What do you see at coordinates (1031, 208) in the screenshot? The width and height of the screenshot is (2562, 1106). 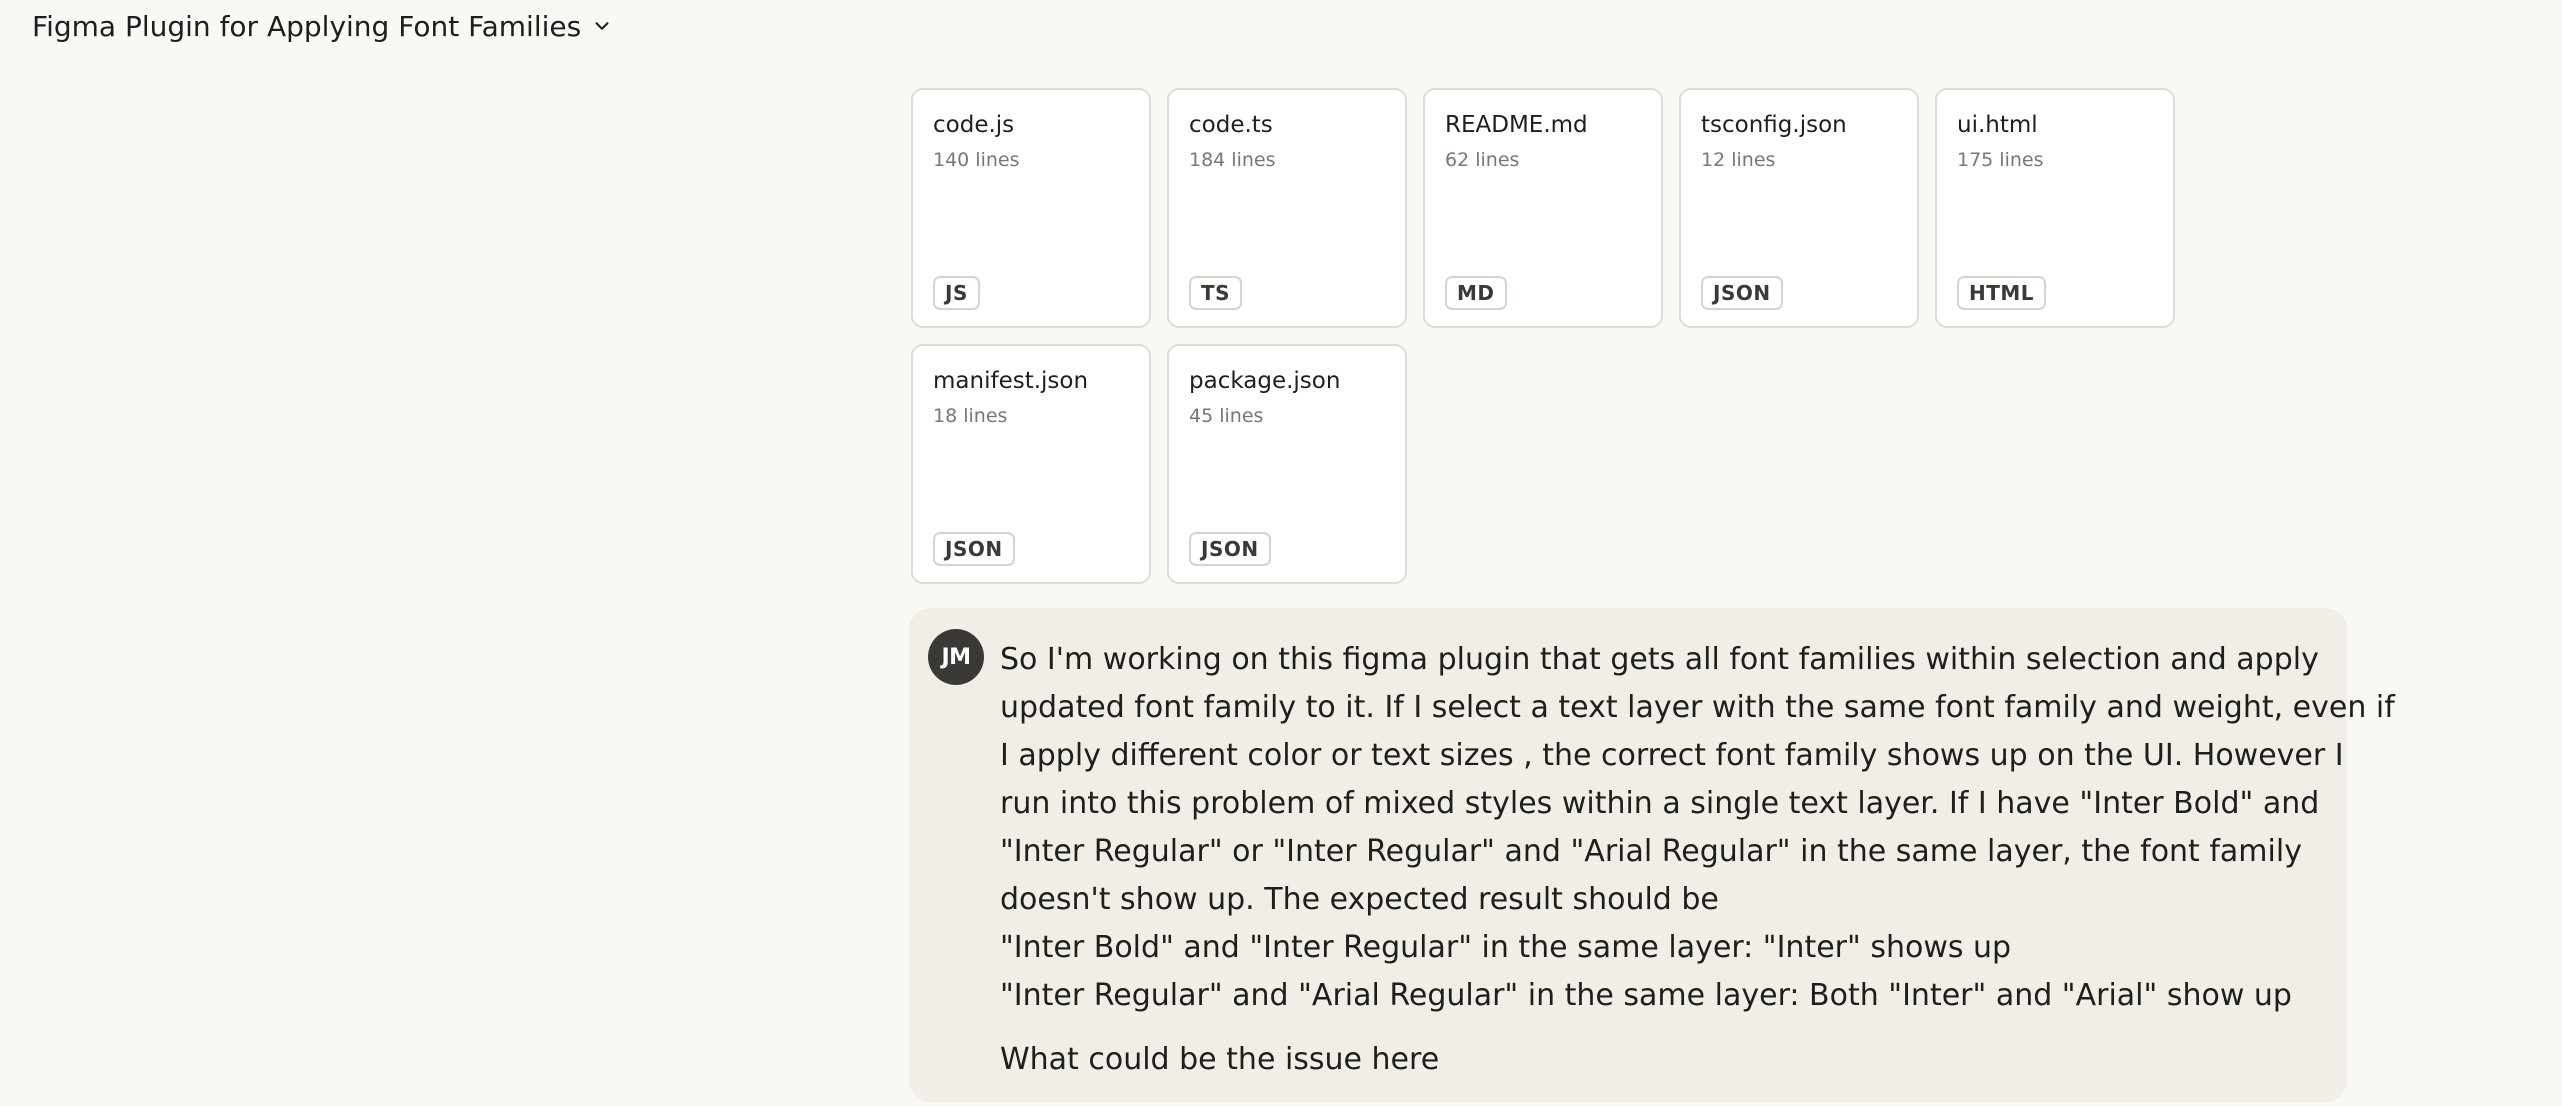 I see `file-card-code-js: code.js 140 lines JS` at bounding box center [1031, 208].